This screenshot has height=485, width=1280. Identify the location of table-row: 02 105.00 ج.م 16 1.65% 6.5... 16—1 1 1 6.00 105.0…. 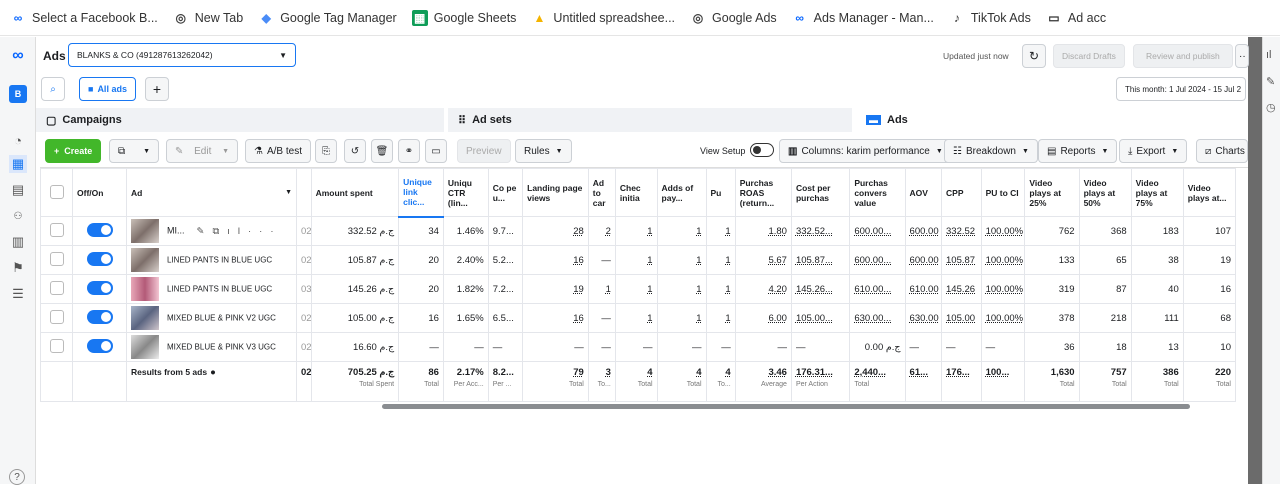
(766, 318).